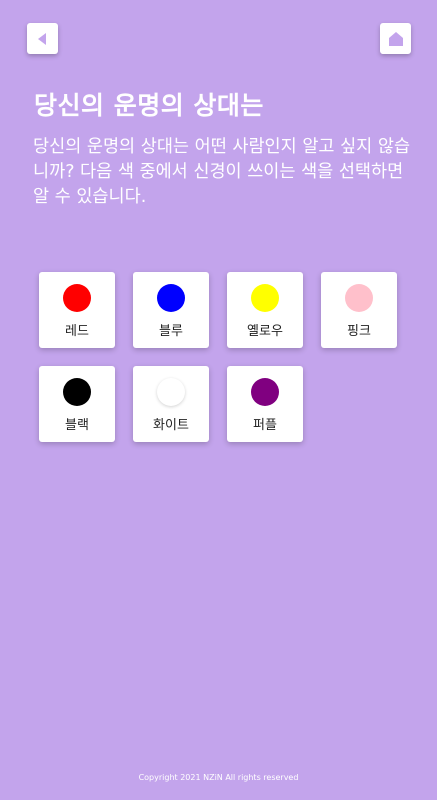 This screenshot has height=800, width=437. I want to click on back-arrow-icon, so click(43, 39).